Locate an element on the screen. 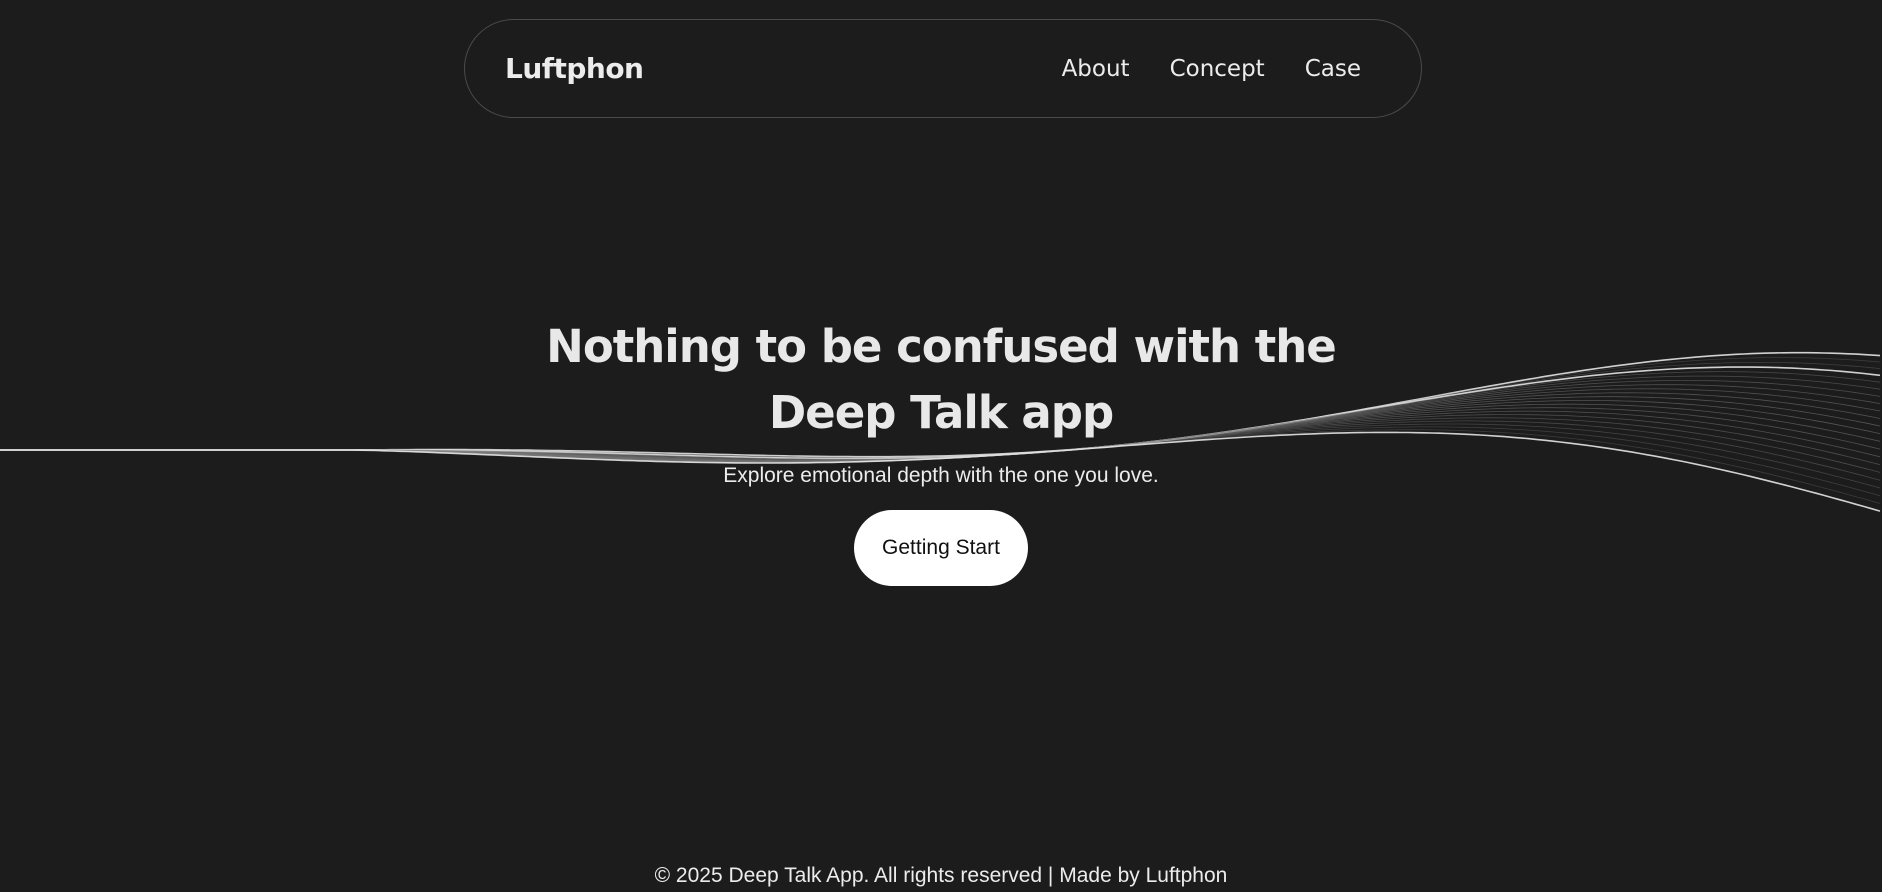 Image resolution: width=1882 pixels, height=892 pixels. getting-start-button: Getting Start is located at coordinates (941, 548).